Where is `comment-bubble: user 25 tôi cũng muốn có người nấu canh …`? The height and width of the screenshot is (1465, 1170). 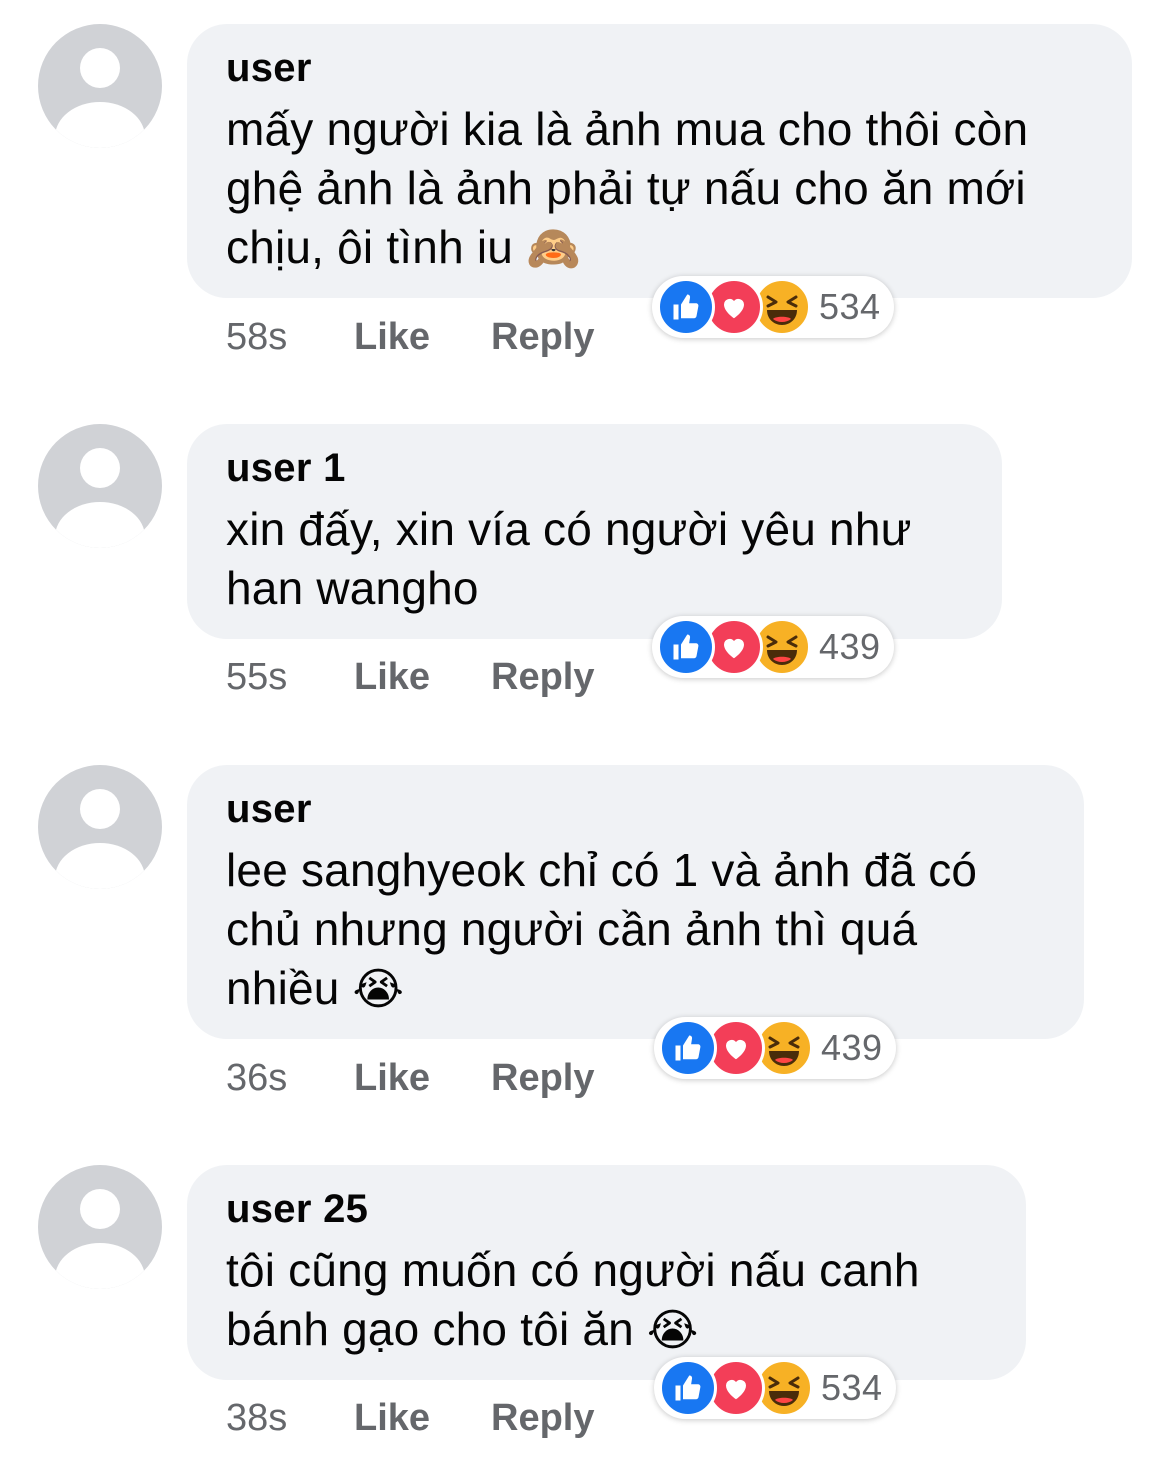 comment-bubble: user 25 tôi cũng muốn có người nấu canh … is located at coordinates (606, 1272).